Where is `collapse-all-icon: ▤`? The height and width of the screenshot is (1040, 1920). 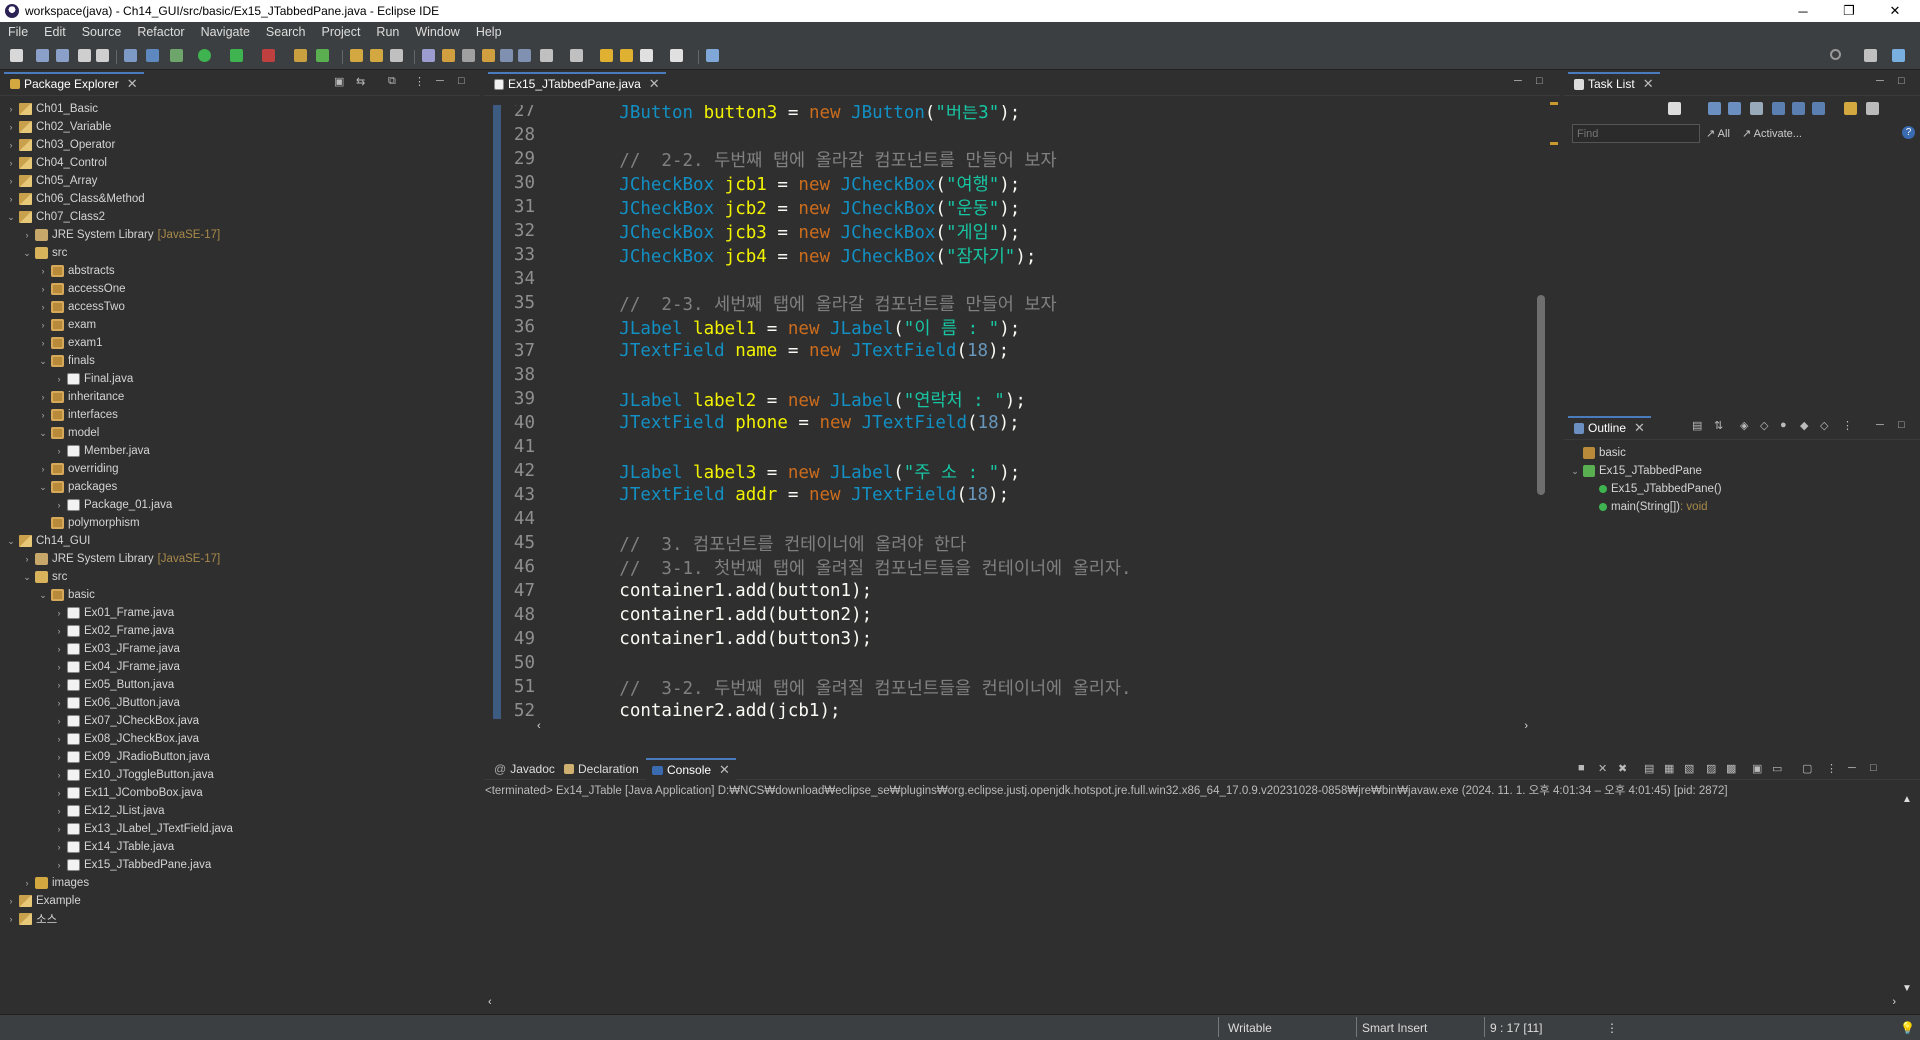
collapse-all-icon: ▤ is located at coordinates (1697, 425).